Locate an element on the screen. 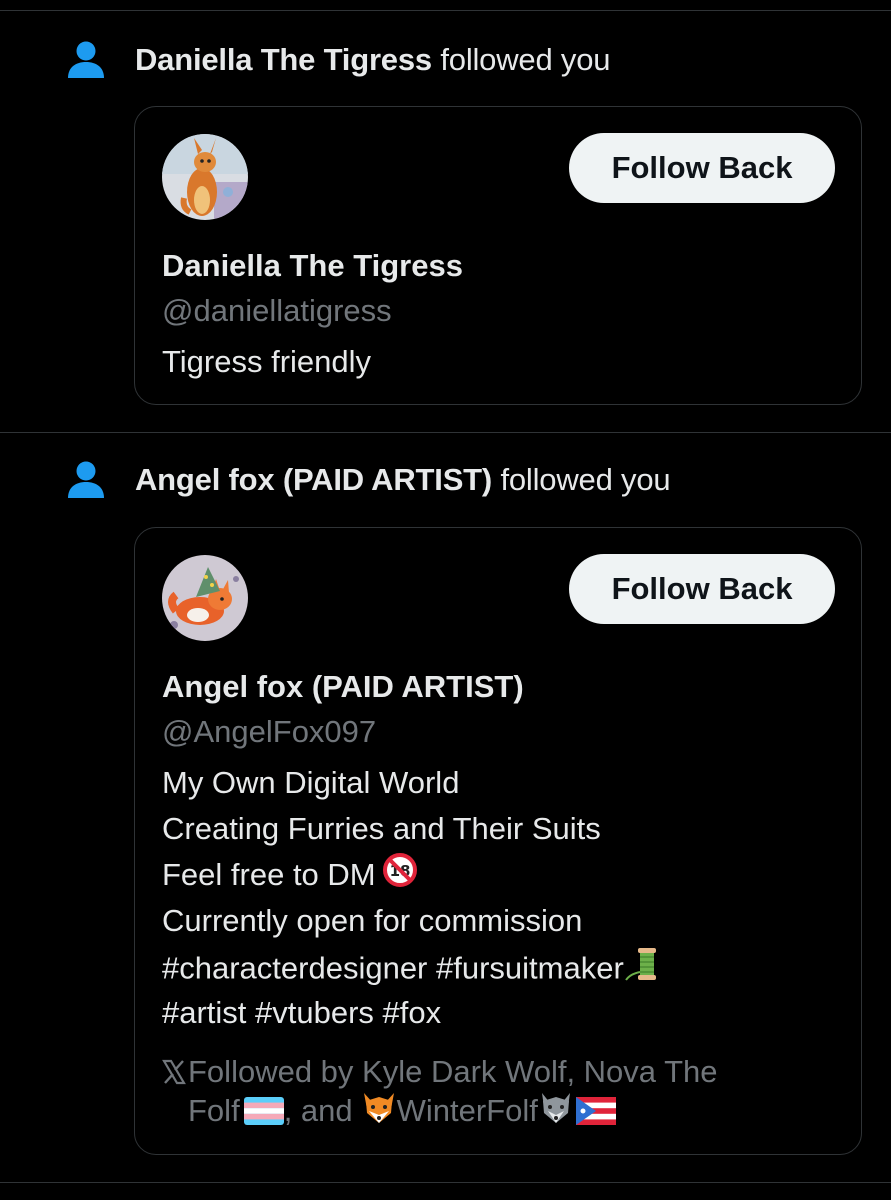  followed-by-name: Folf is located at coordinates (214, 1110).